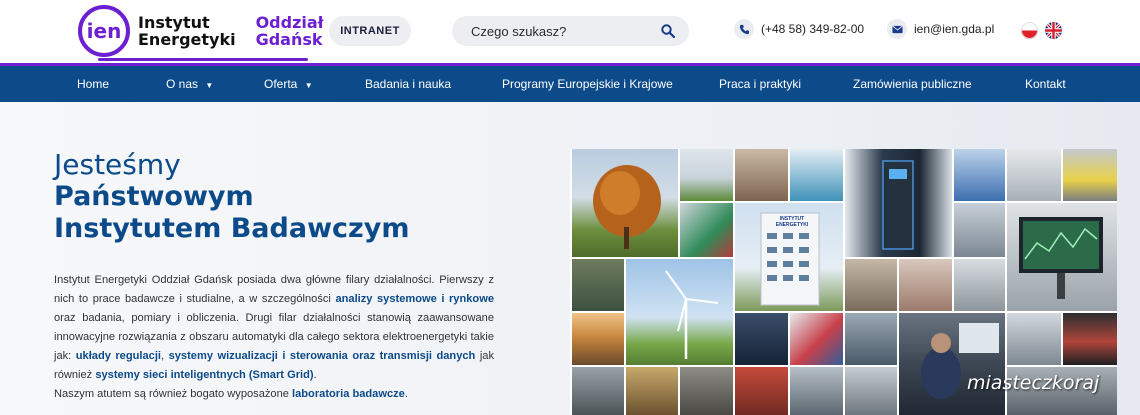 The width and height of the screenshot is (1140, 415). What do you see at coordinates (414, 299) in the screenshot?
I see `link-system-analyses: analizy systemowe i rynkowe` at bounding box center [414, 299].